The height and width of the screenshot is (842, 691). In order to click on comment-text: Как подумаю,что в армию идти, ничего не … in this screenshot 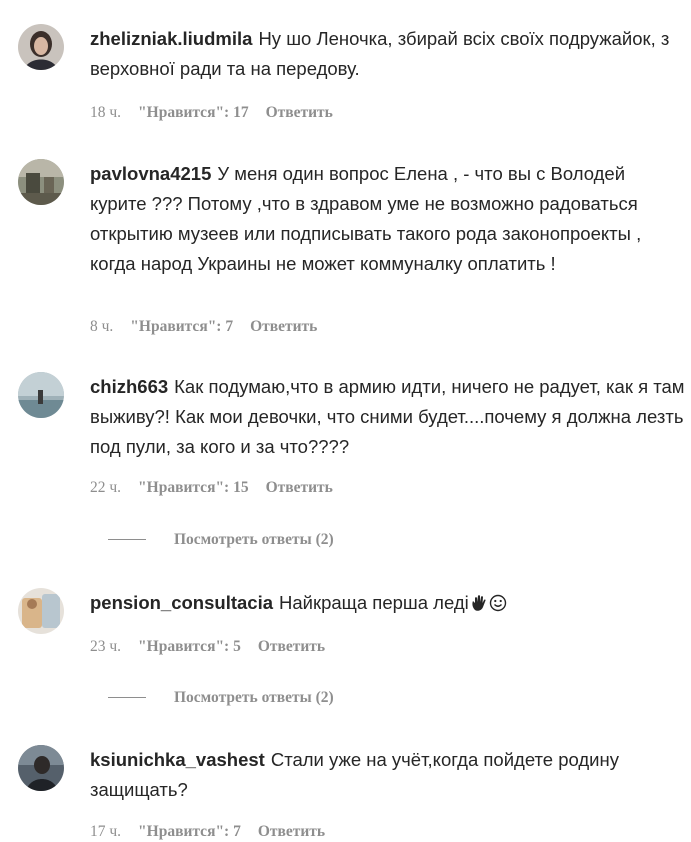, I will do `click(387, 416)`.